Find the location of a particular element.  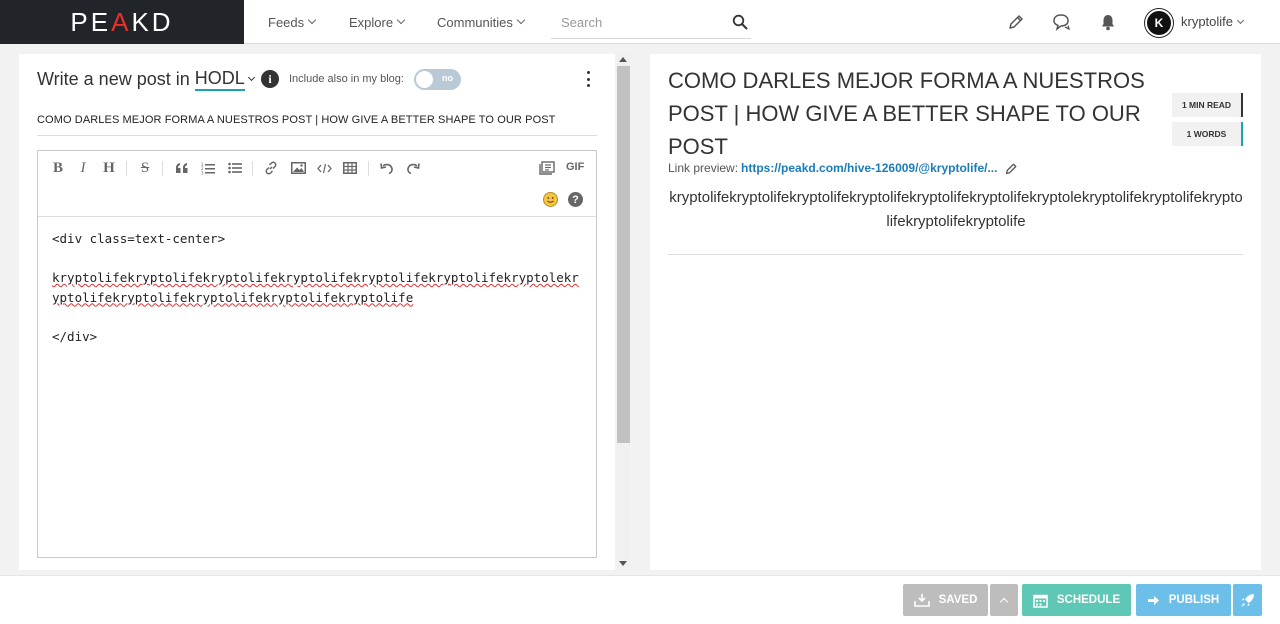

user-menu: kryptolife is located at coordinates (1213, 21).